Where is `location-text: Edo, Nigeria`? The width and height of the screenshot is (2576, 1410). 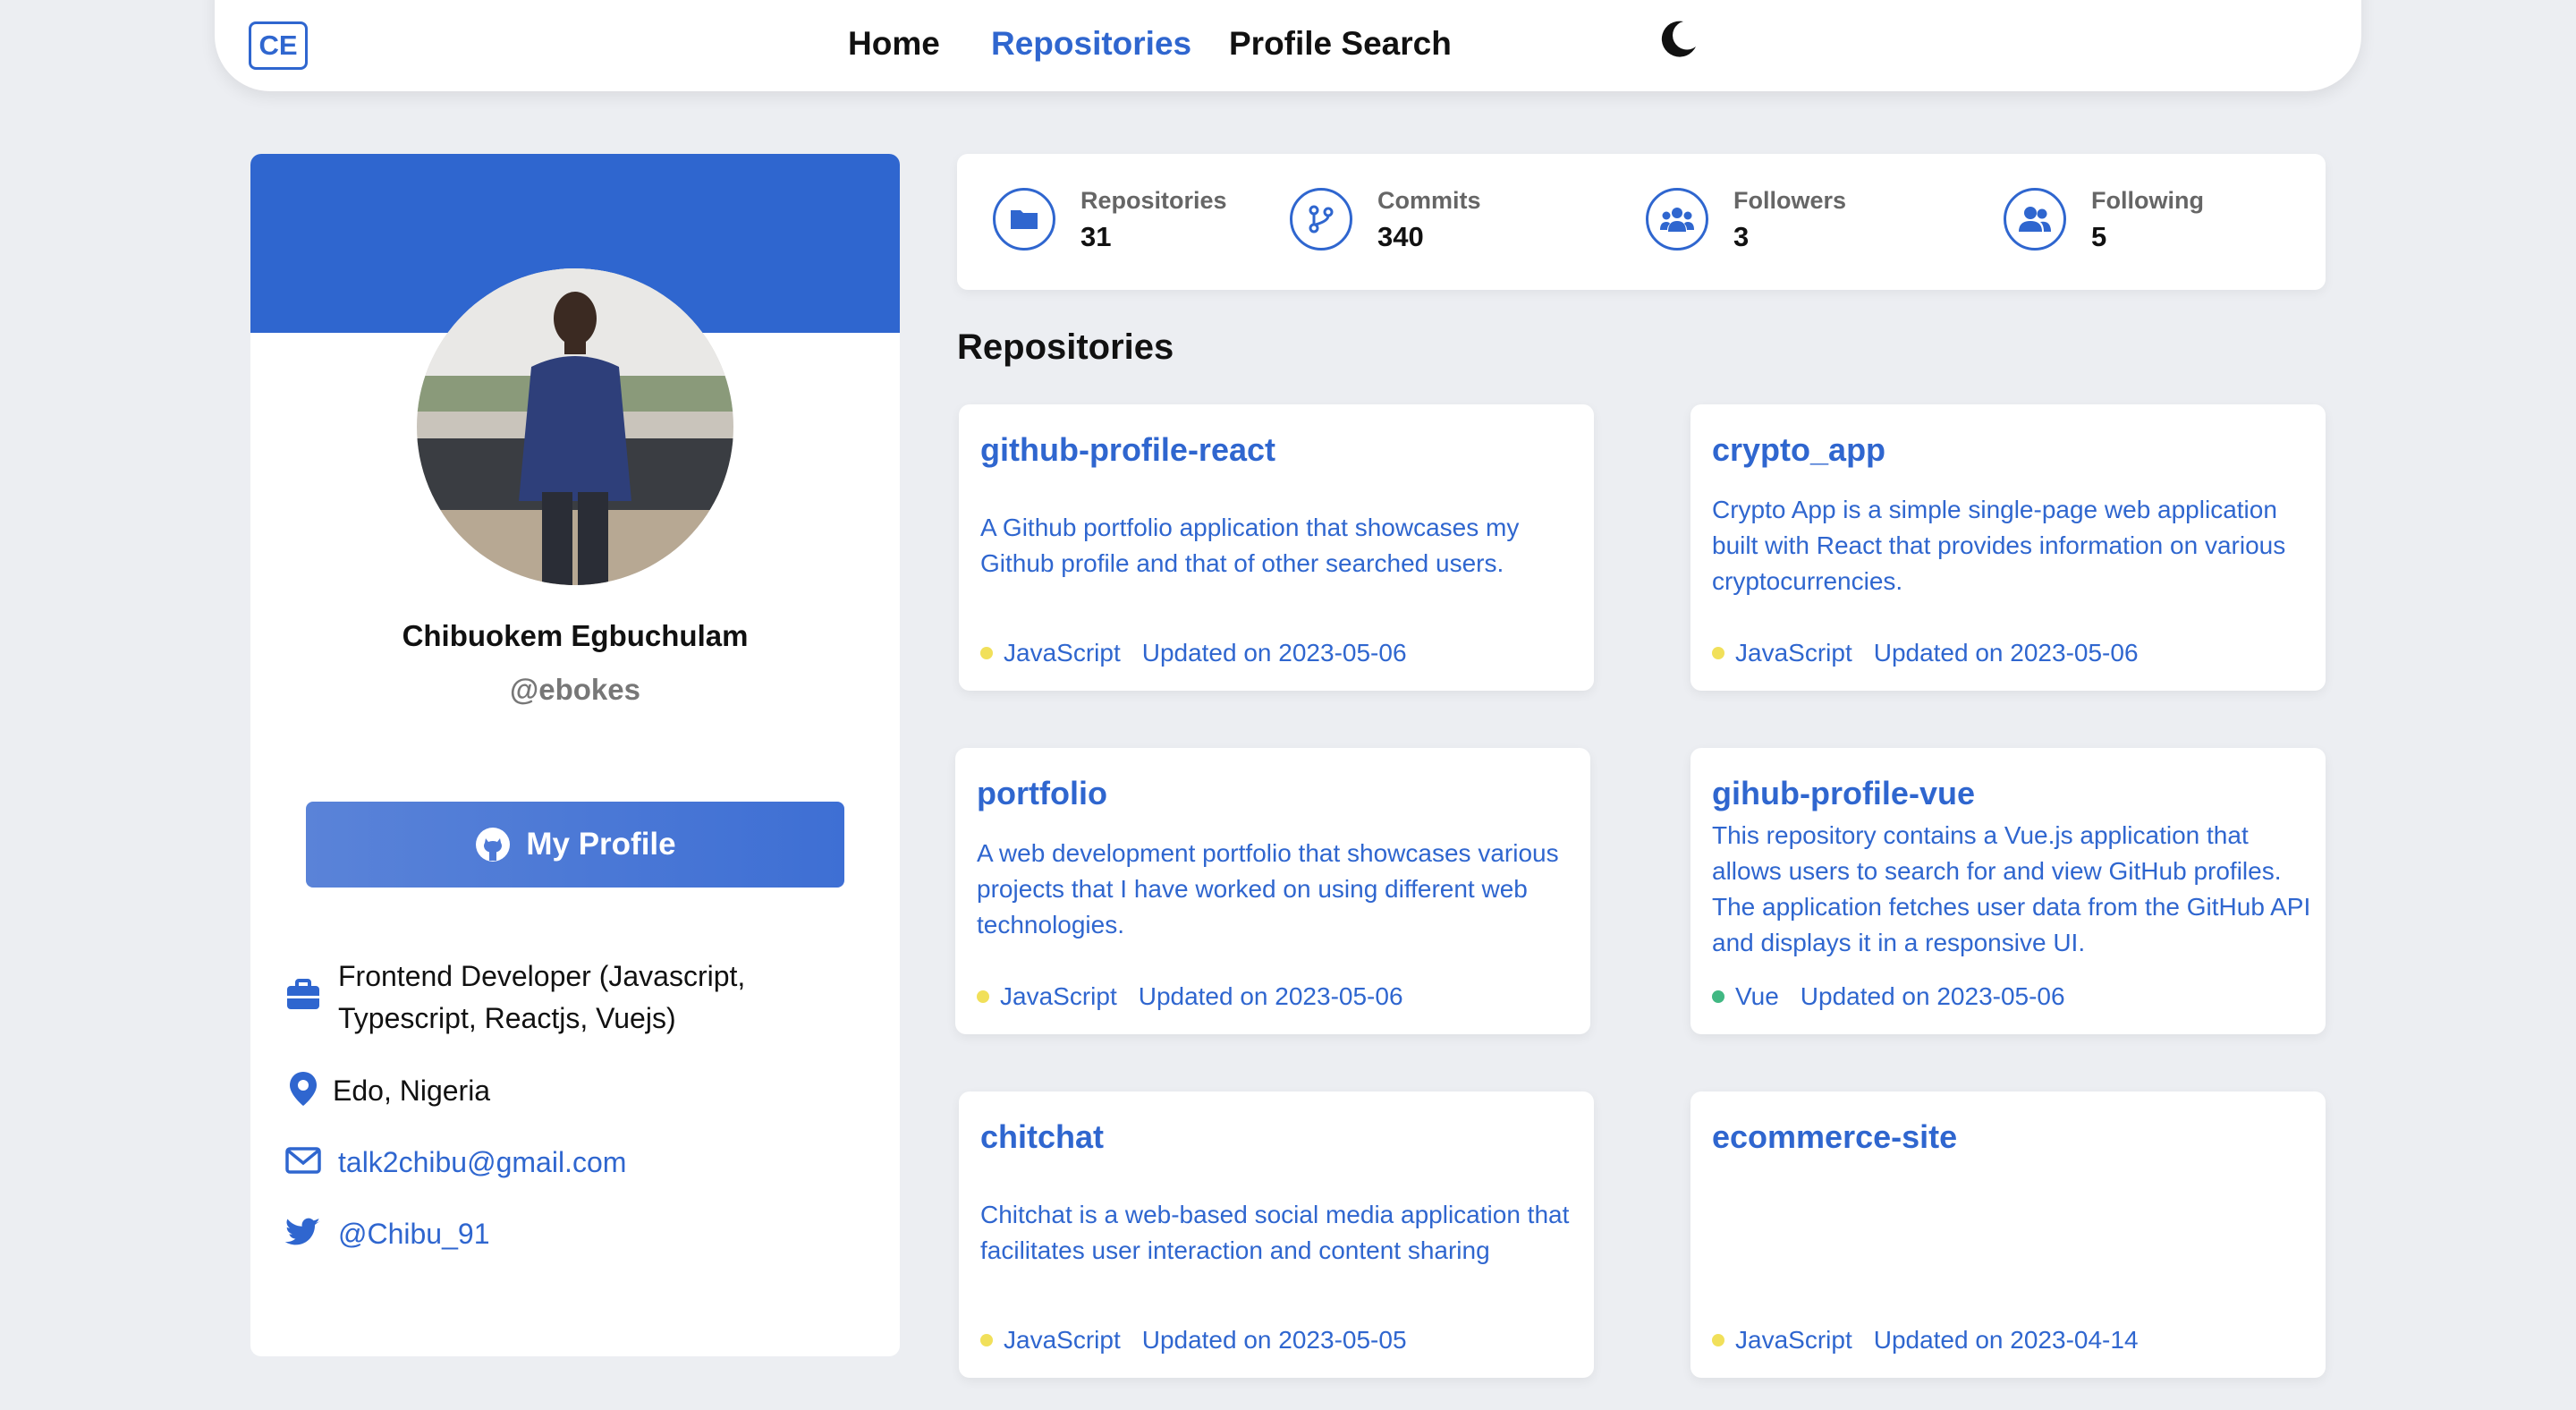 location-text: Edo, Nigeria is located at coordinates (412, 1091).